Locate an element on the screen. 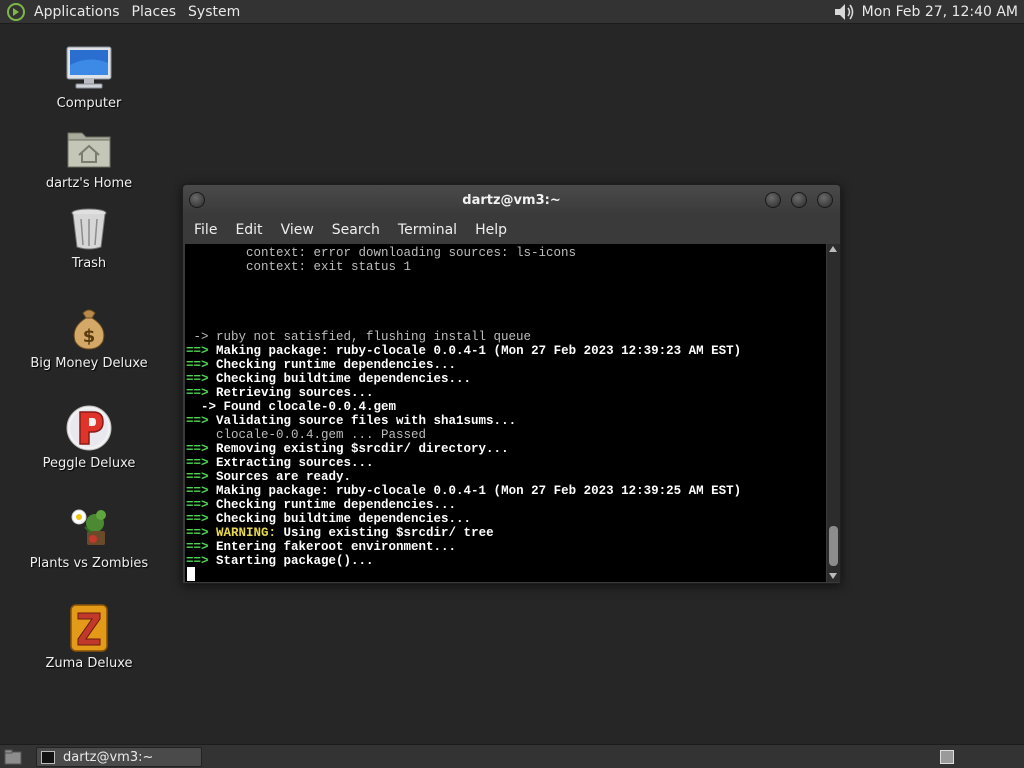 The height and width of the screenshot is (768, 1024). menu-search: Search is located at coordinates (356, 230).